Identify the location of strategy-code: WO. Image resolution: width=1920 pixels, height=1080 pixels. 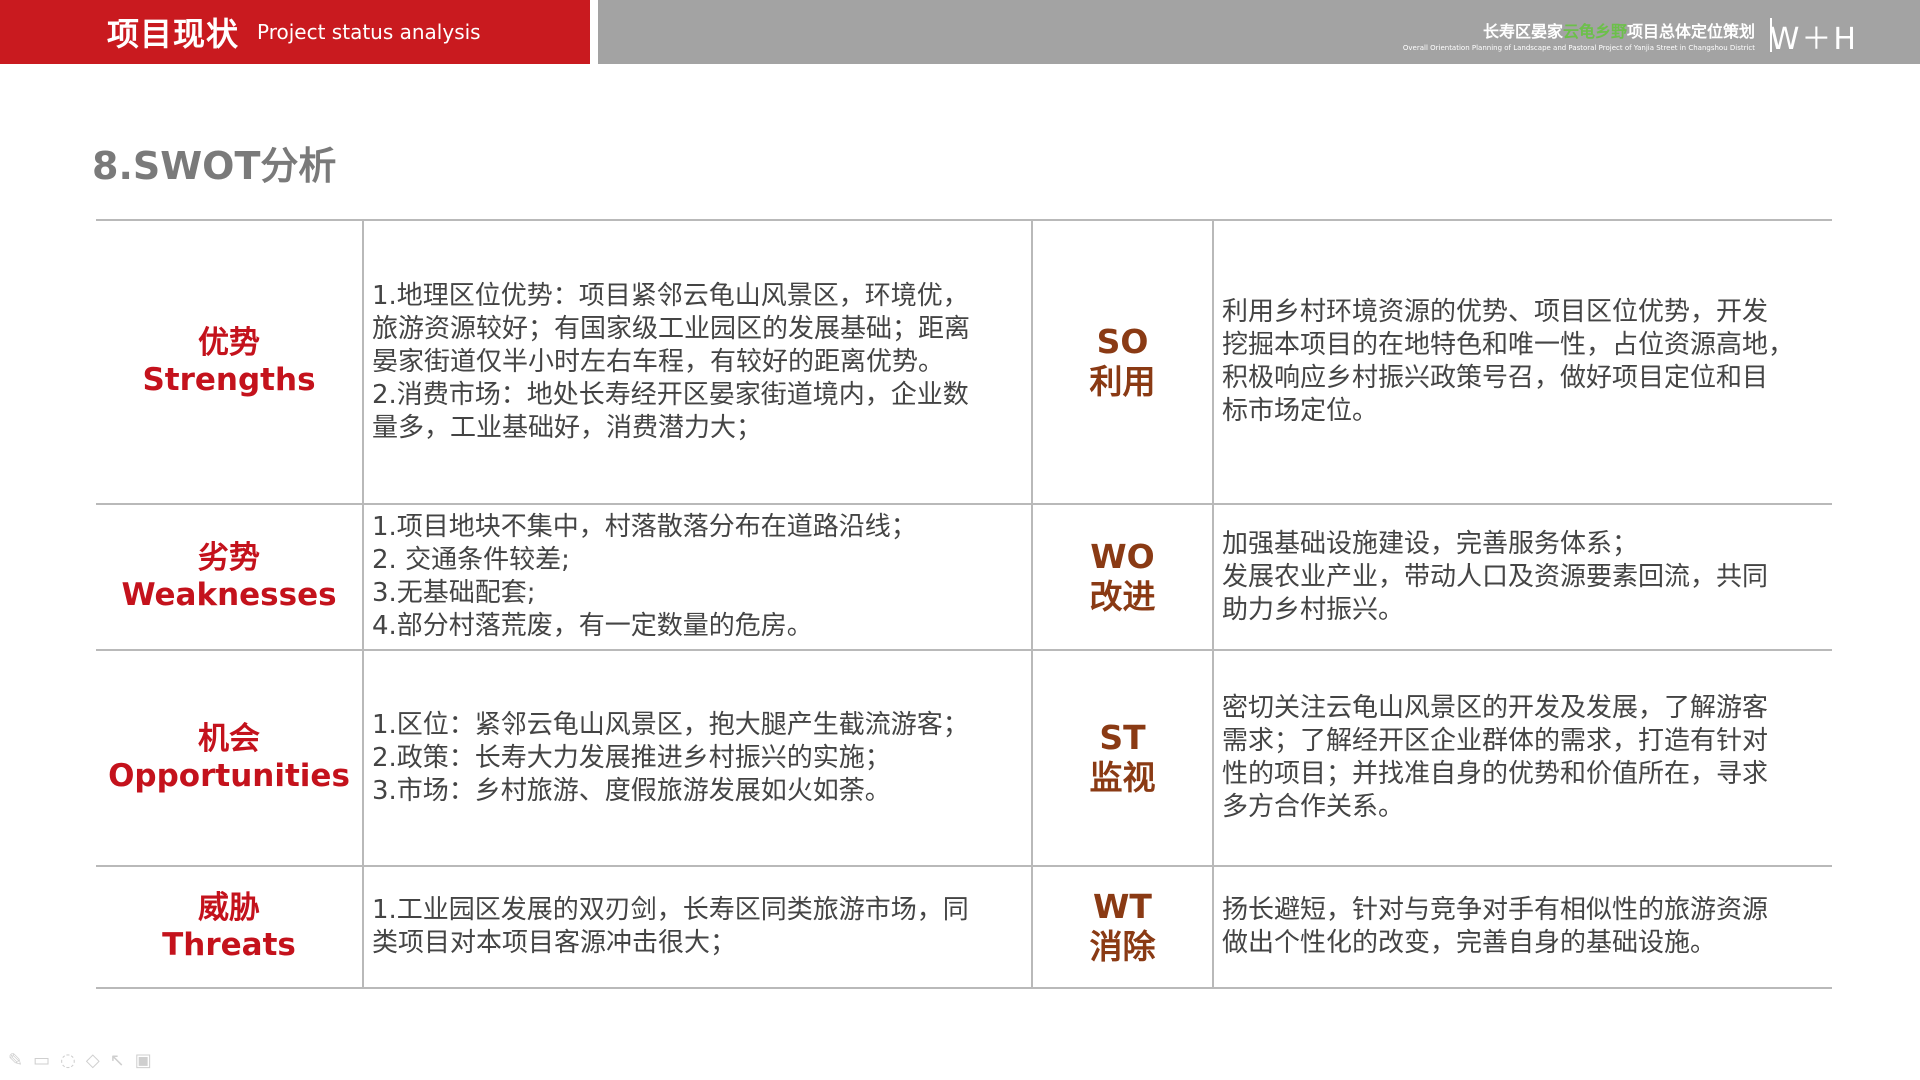
(1122, 556).